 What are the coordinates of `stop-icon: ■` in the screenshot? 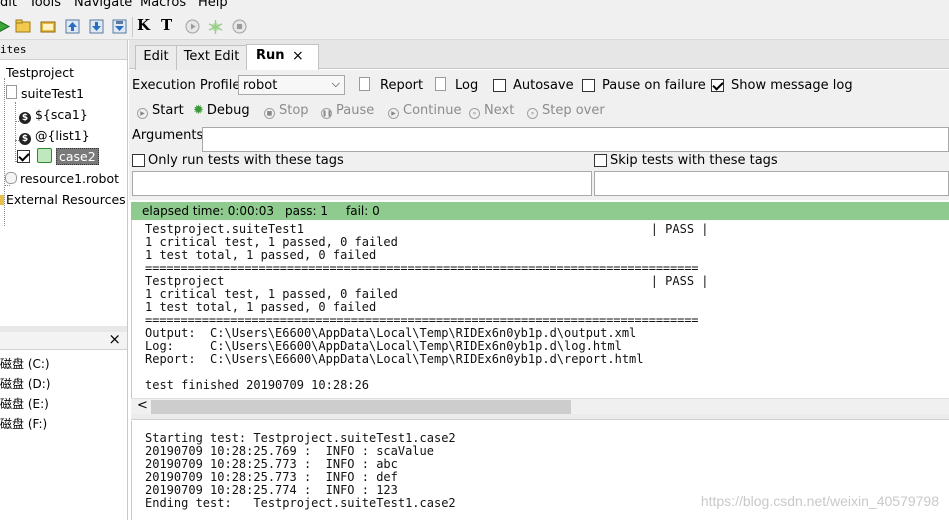 It's located at (269, 113).